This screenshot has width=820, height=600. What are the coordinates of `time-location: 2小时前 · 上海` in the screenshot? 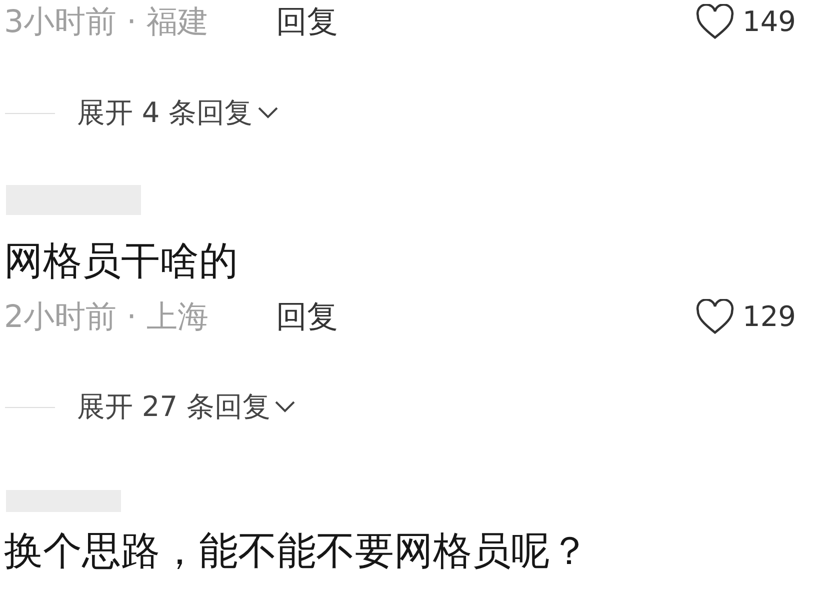 It's located at (107, 317).